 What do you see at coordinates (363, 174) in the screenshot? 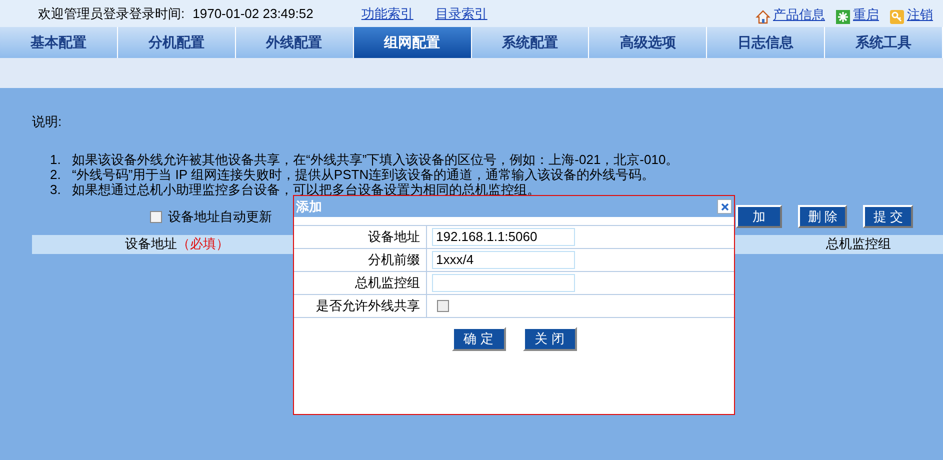
I see `note-text: “外线号码”用于当 IP 组网连接失败时，提供从PSTN连到该设备的通道，通常输入该设备的外线号码。` at bounding box center [363, 174].